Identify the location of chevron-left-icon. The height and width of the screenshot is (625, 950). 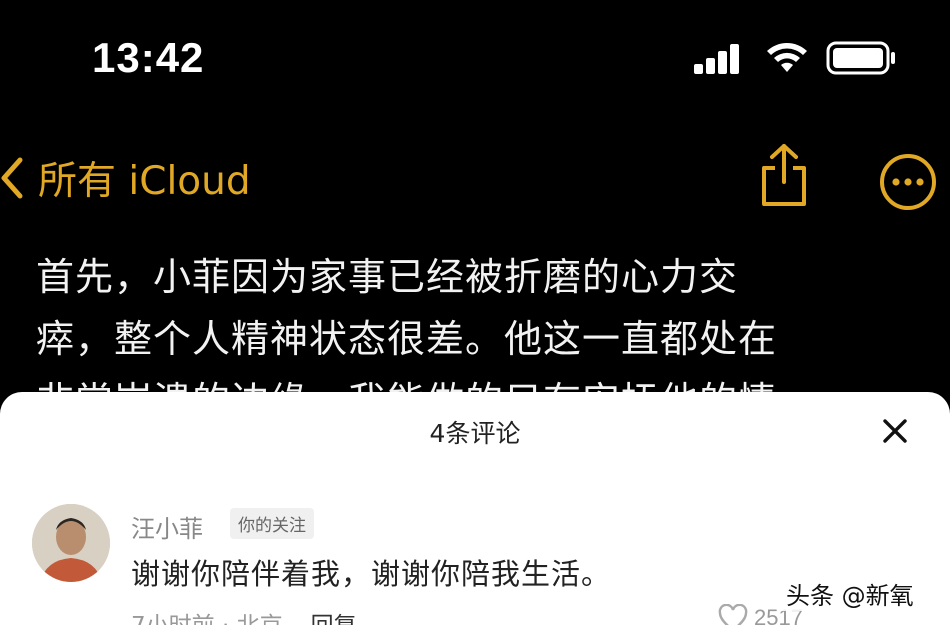
(12, 178).